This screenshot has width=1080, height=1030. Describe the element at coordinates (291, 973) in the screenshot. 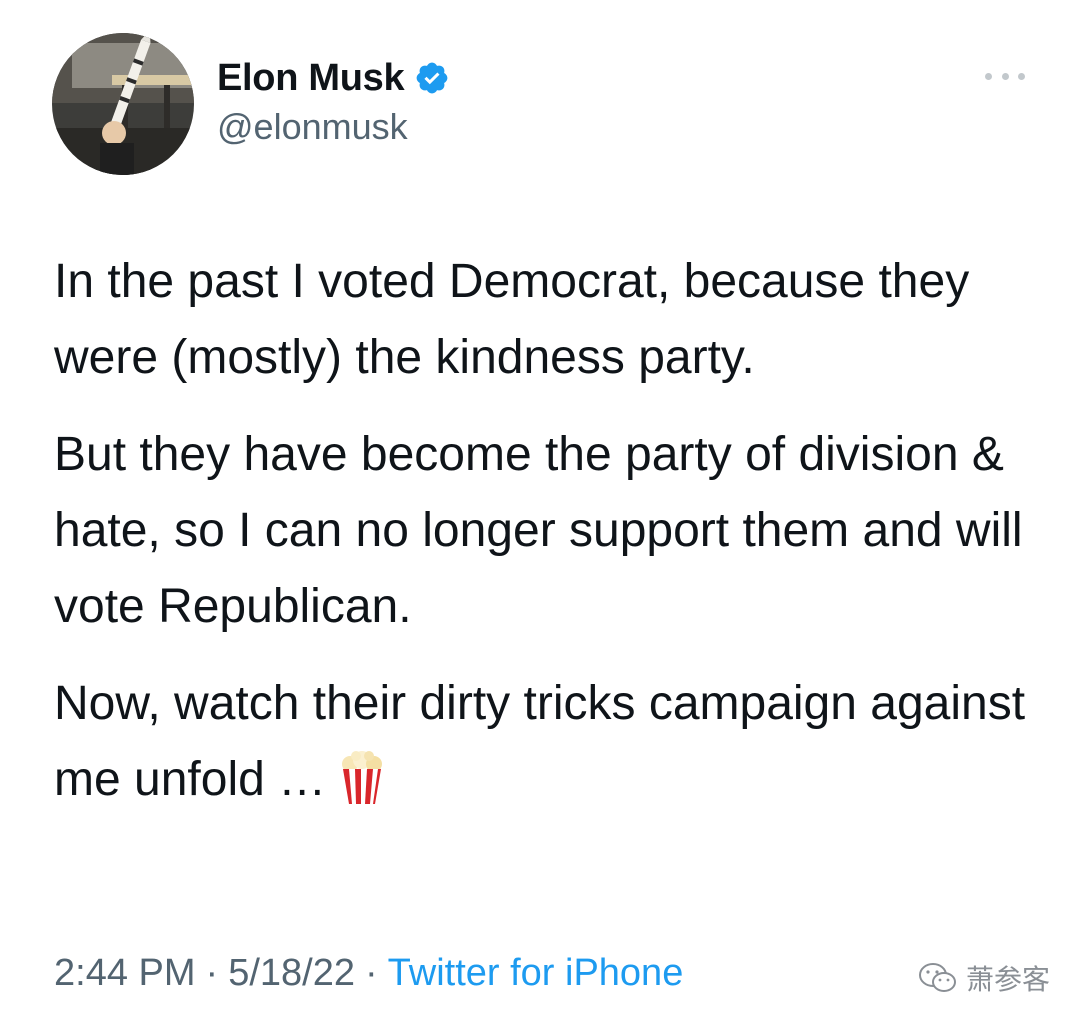

I see `tweet-date: 5/18/22` at that location.